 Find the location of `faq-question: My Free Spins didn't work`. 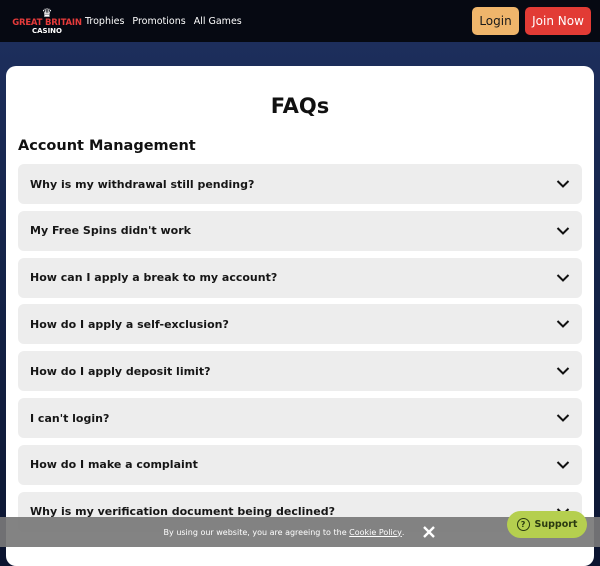

faq-question: My Free Spins didn't work is located at coordinates (110, 231).